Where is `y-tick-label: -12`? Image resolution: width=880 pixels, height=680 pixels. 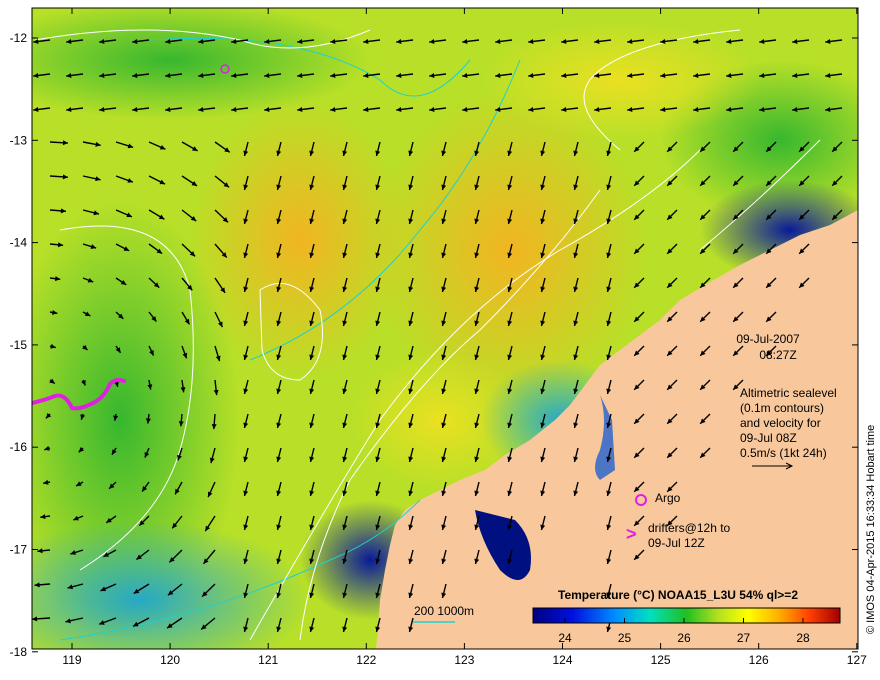 y-tick-label: -12 is located at coordinates (19, 38).